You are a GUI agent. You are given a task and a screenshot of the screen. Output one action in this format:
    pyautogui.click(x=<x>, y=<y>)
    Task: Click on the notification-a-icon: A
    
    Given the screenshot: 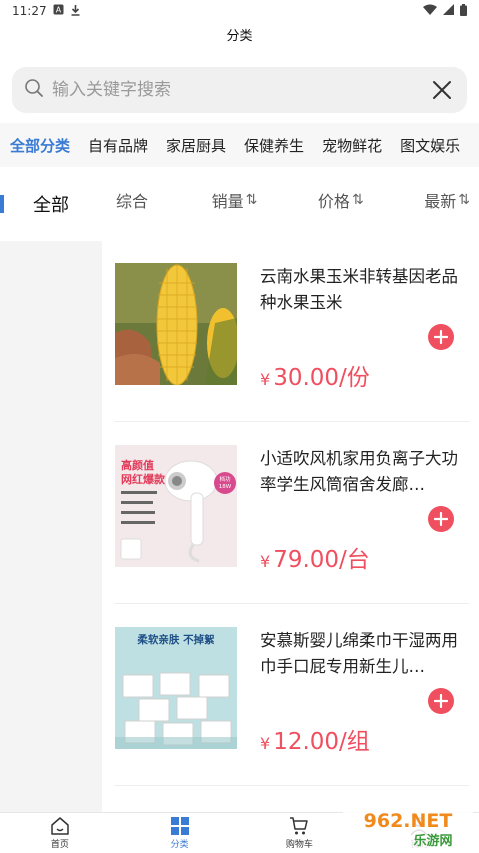 What is the action you would take?
    pyautogui.click(x=58, y=11)
    